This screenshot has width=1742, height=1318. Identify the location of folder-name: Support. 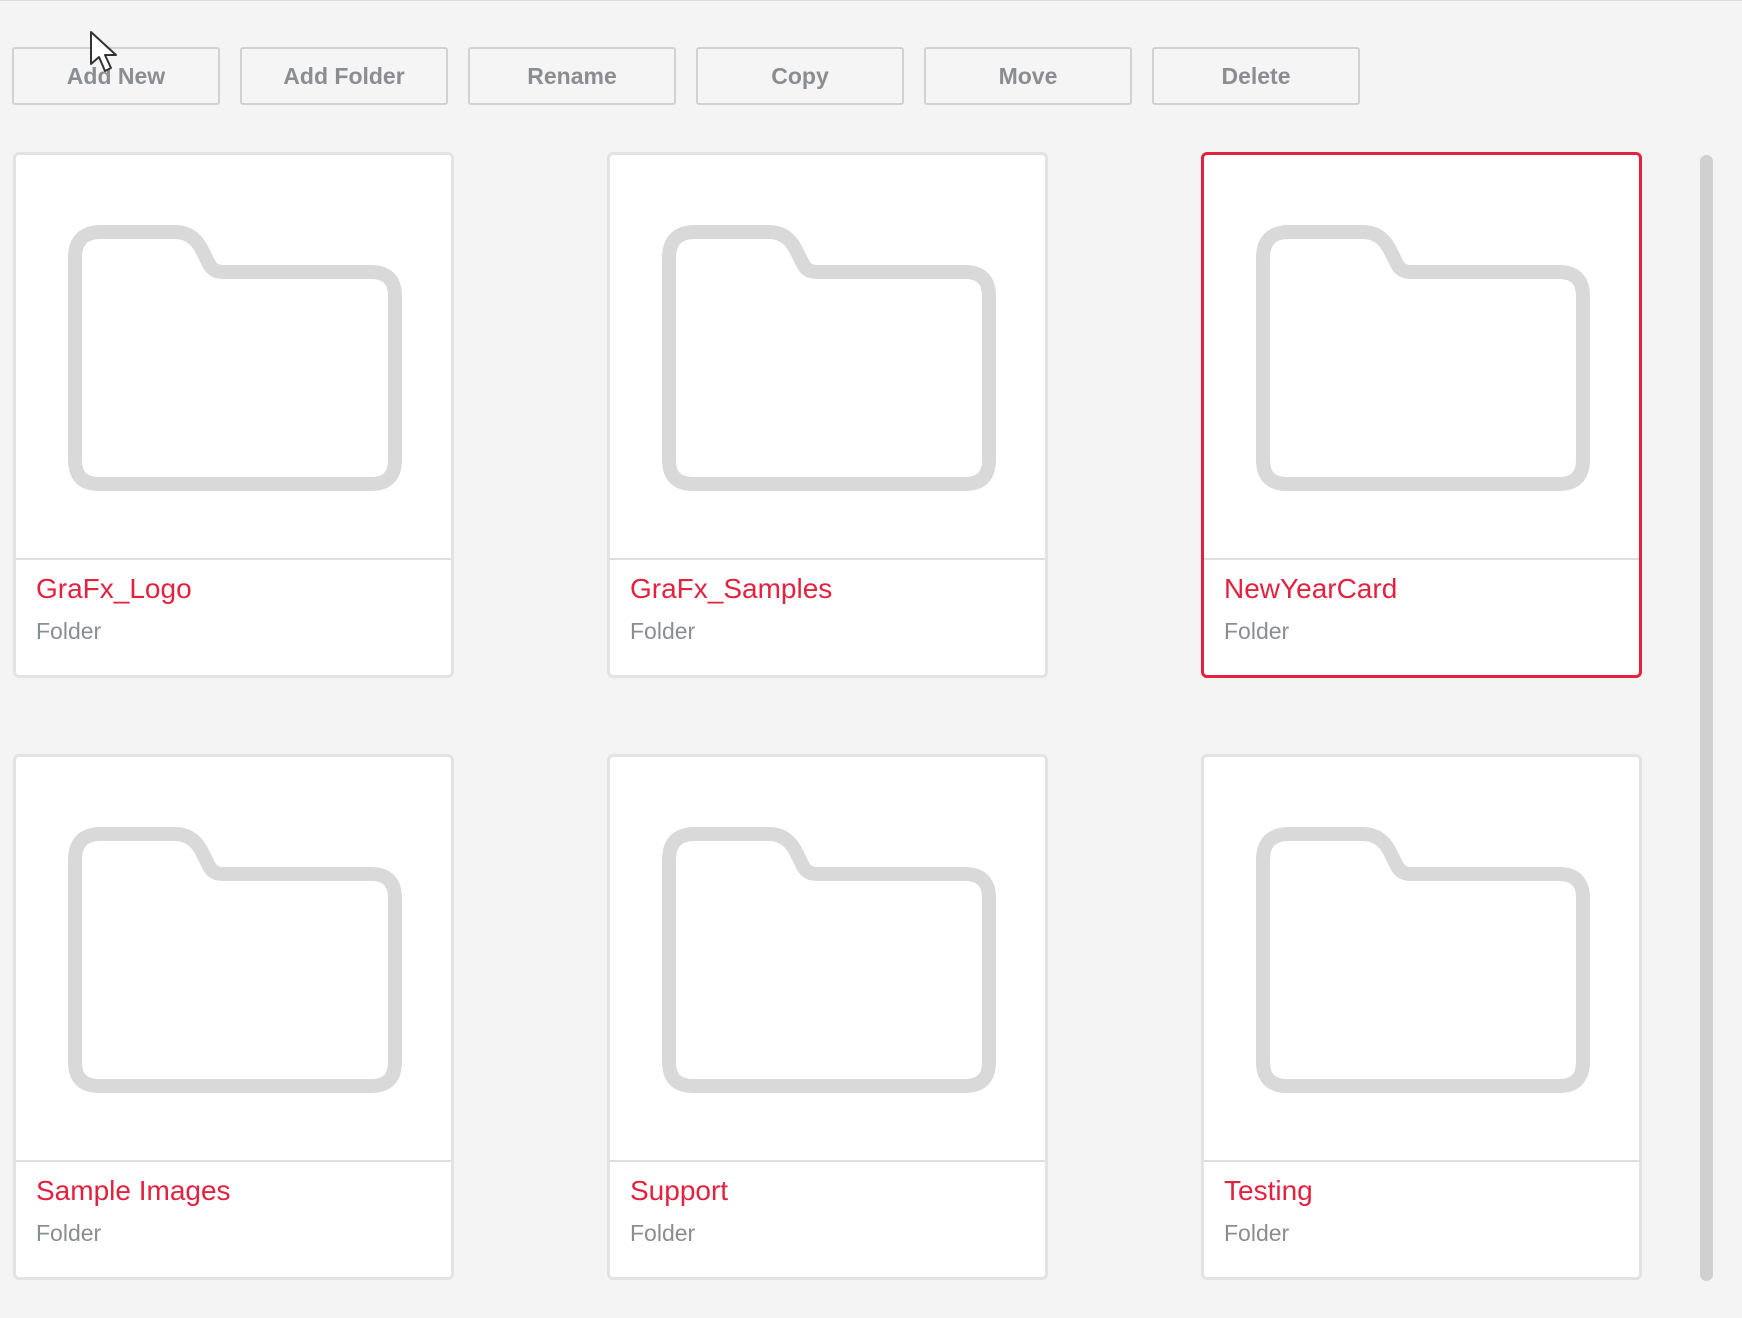
(679, 1190).